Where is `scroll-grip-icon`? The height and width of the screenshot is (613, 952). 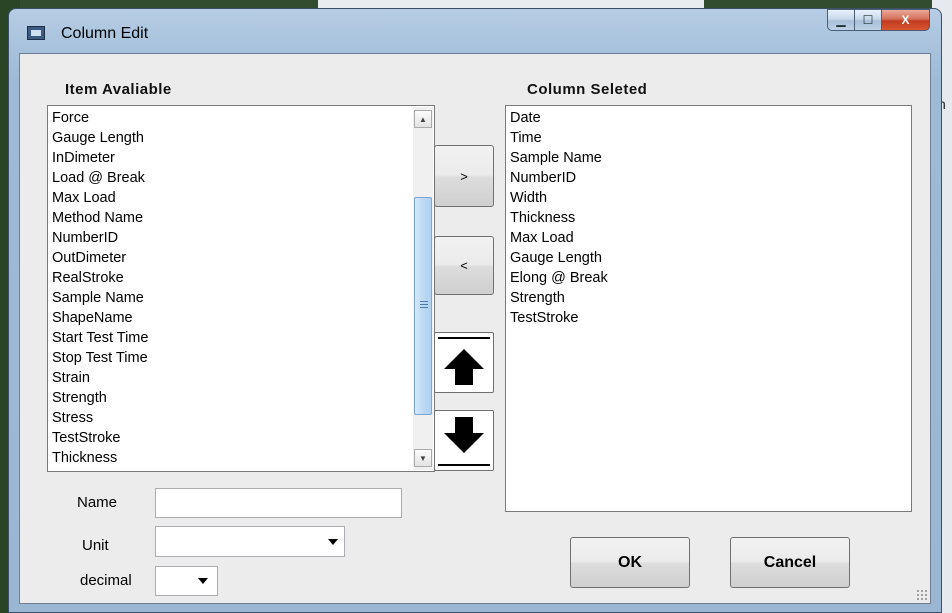 scroll-grip-icon is located at coordinates (424, 304).